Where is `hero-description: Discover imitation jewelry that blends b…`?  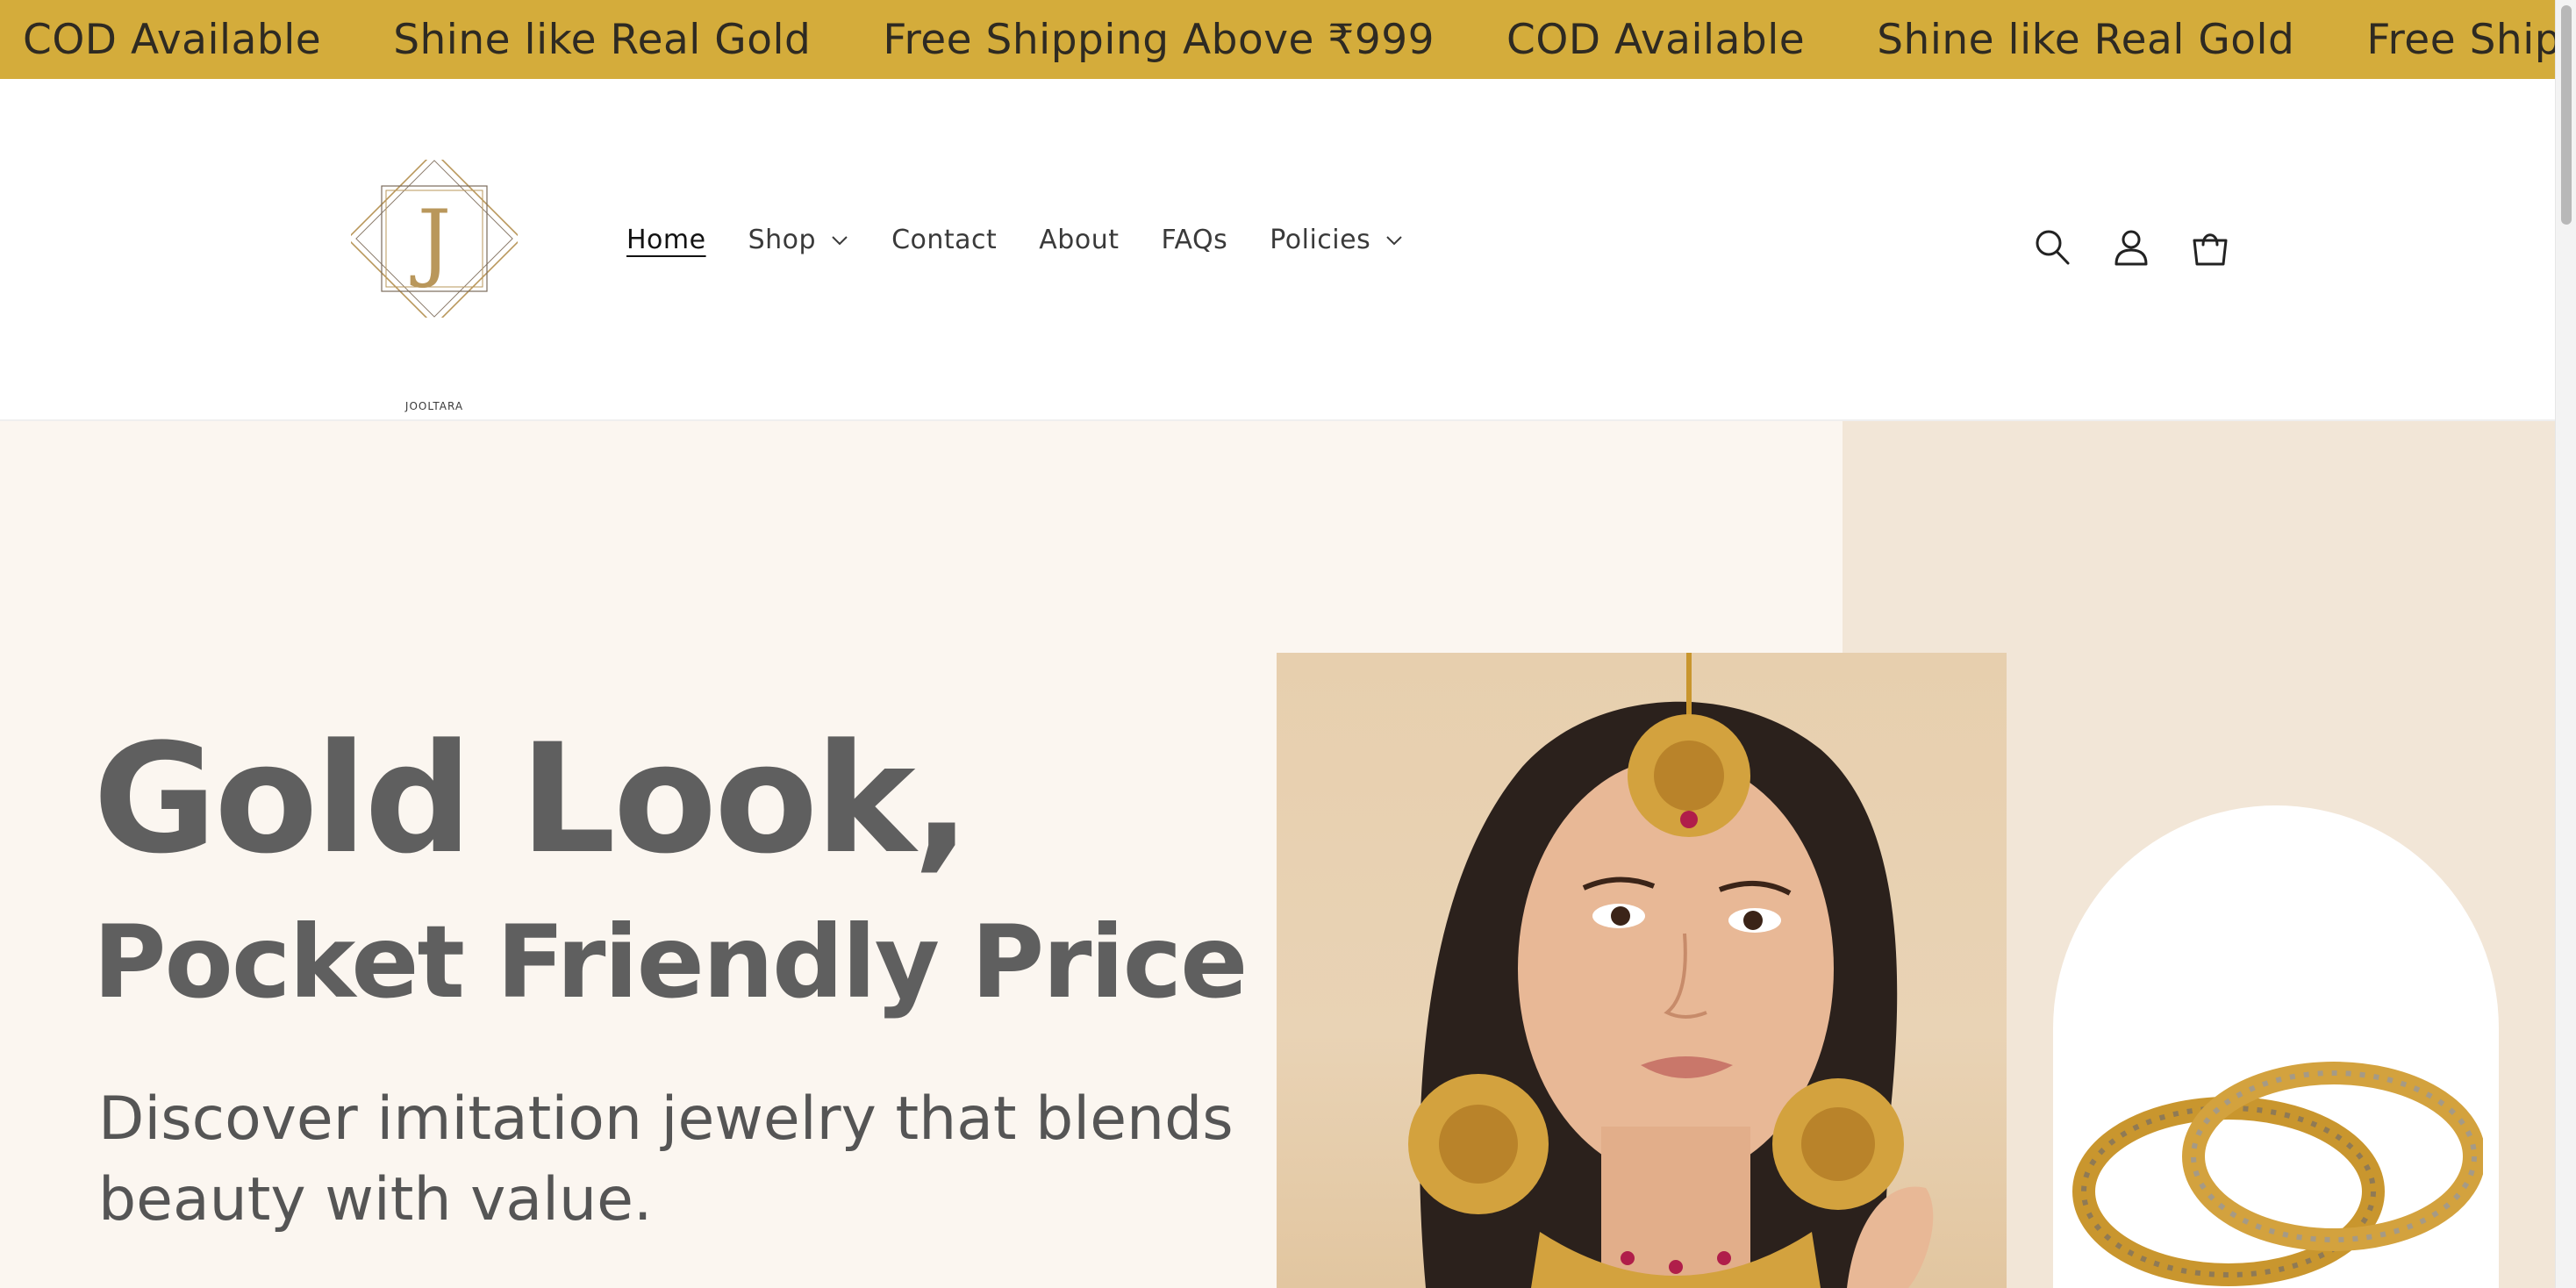
hero-description: Discover imitation jewelry that blends b… is located at coordinates (666, 1159).